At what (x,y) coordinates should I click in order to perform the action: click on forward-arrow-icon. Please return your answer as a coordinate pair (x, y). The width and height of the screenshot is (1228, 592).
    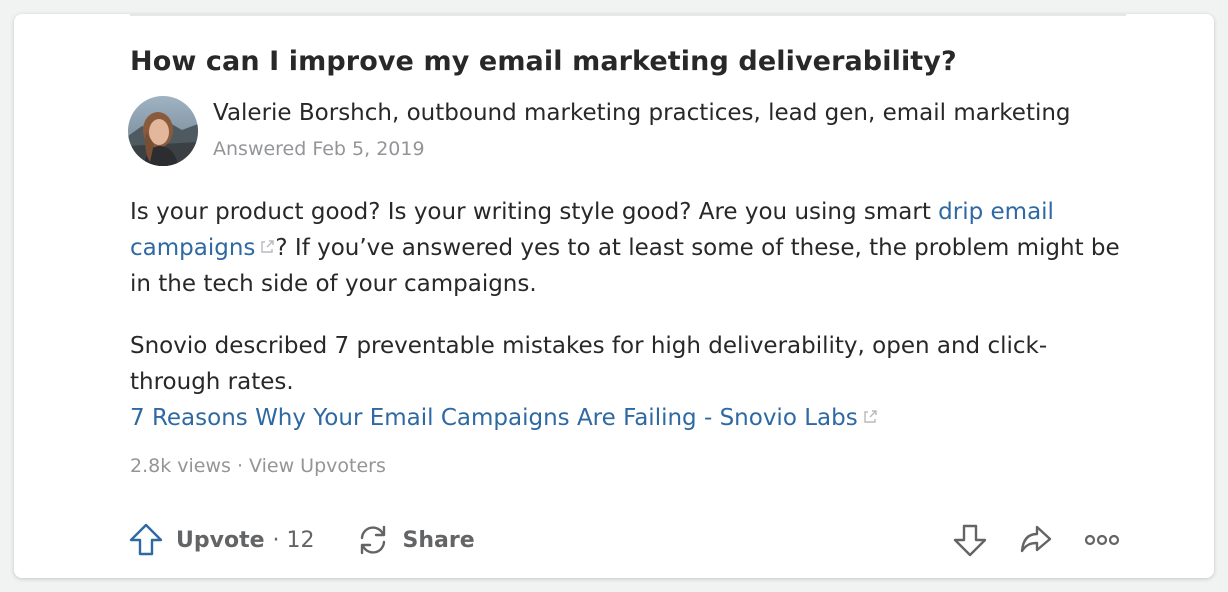
    Looking at the image, I should click on (1036, 539).